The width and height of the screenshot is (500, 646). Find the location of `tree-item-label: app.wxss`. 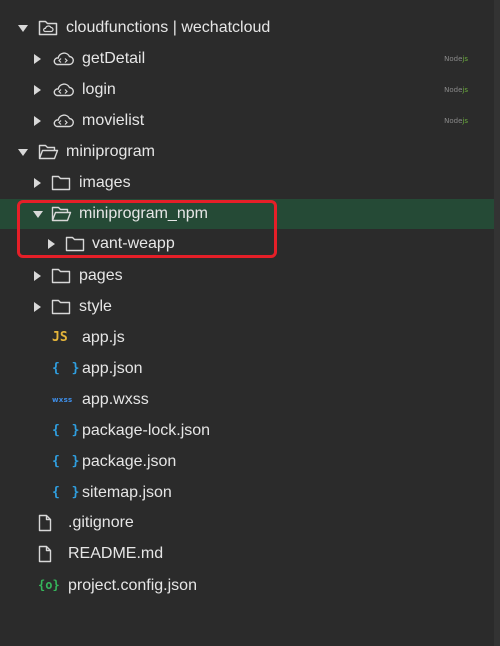

tree-item-label: app.wxss is located at coordinates (115, 399).